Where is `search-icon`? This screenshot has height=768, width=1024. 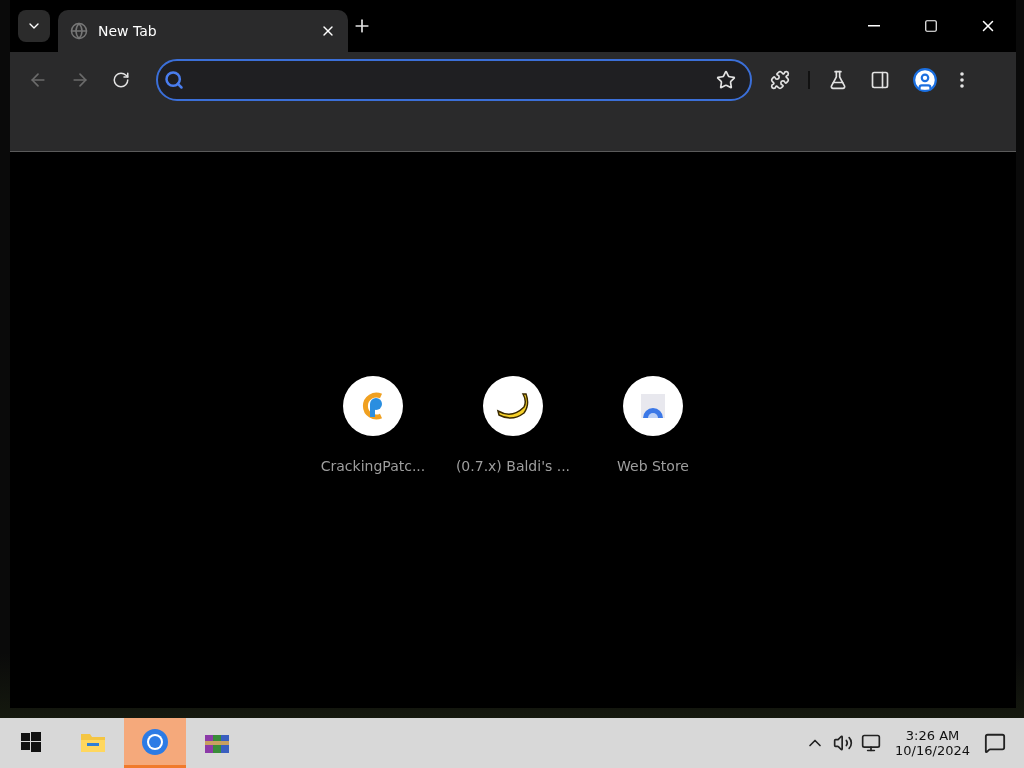
search-icon is located at coordinates (174, 80).